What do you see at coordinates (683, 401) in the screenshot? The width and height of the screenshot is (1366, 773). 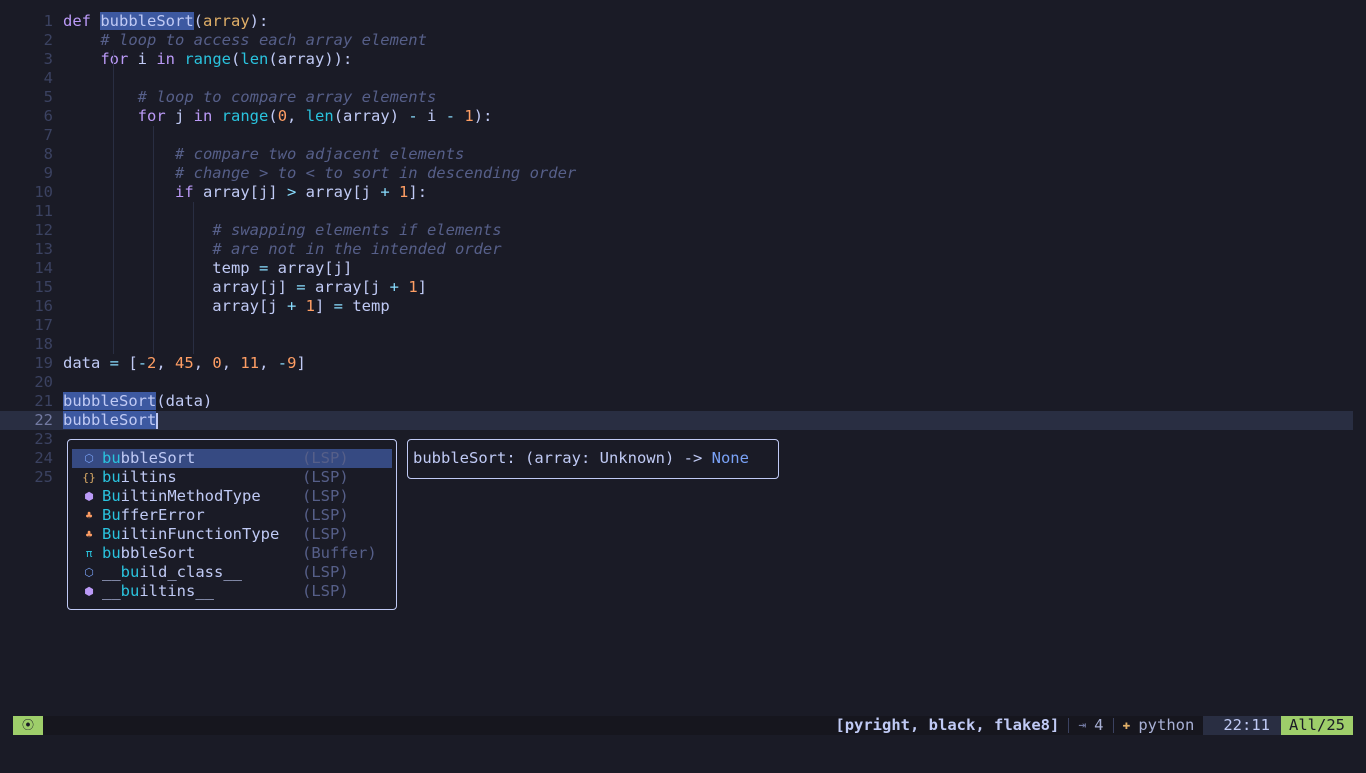 I see `code-line: 21 bubbleSort(data)` at bounding box center [683, 401].